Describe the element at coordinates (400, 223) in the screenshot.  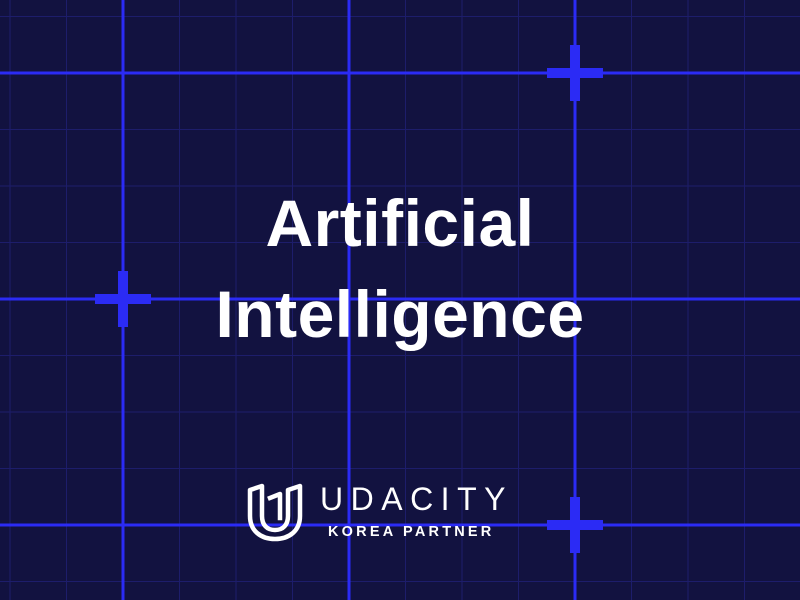
I see `page-title-line-1: Artificial` at that location.